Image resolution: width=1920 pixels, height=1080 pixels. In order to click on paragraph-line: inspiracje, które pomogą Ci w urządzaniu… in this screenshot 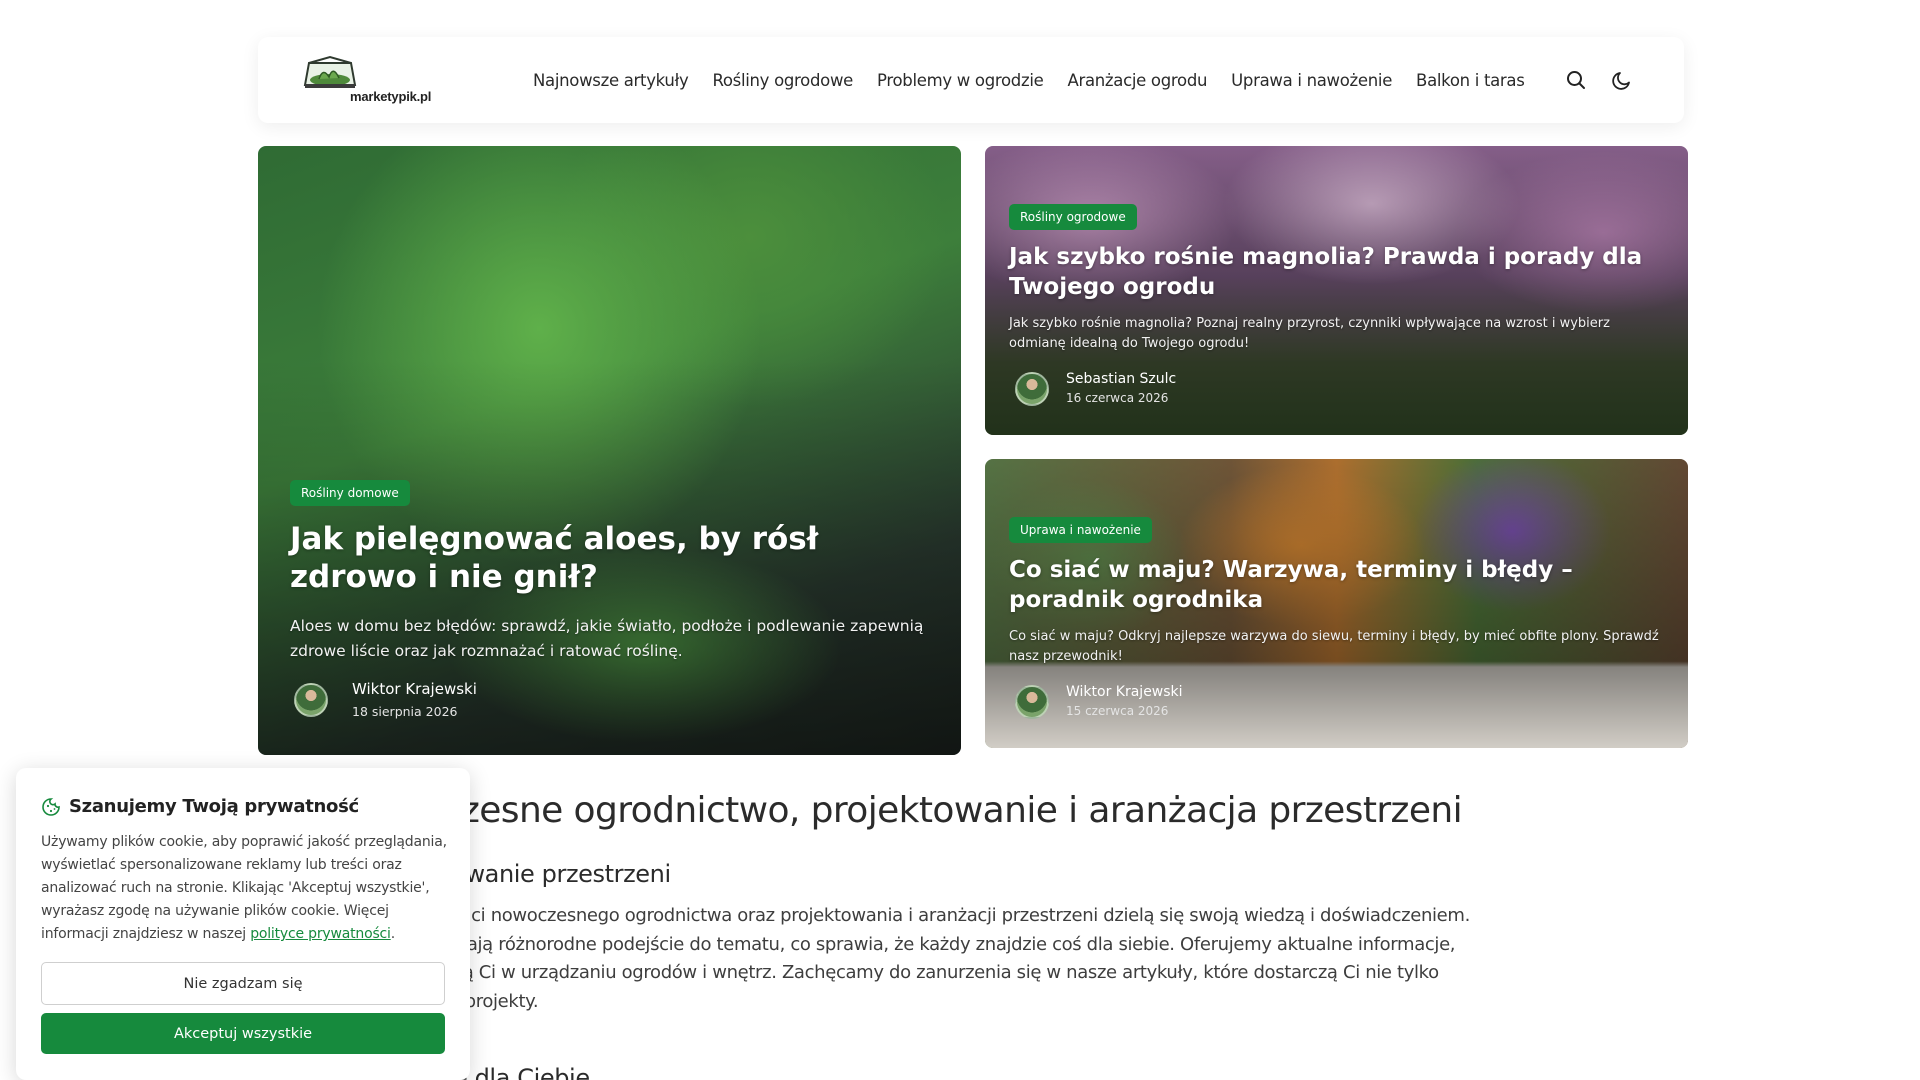, I will do `click(848, 972)`.